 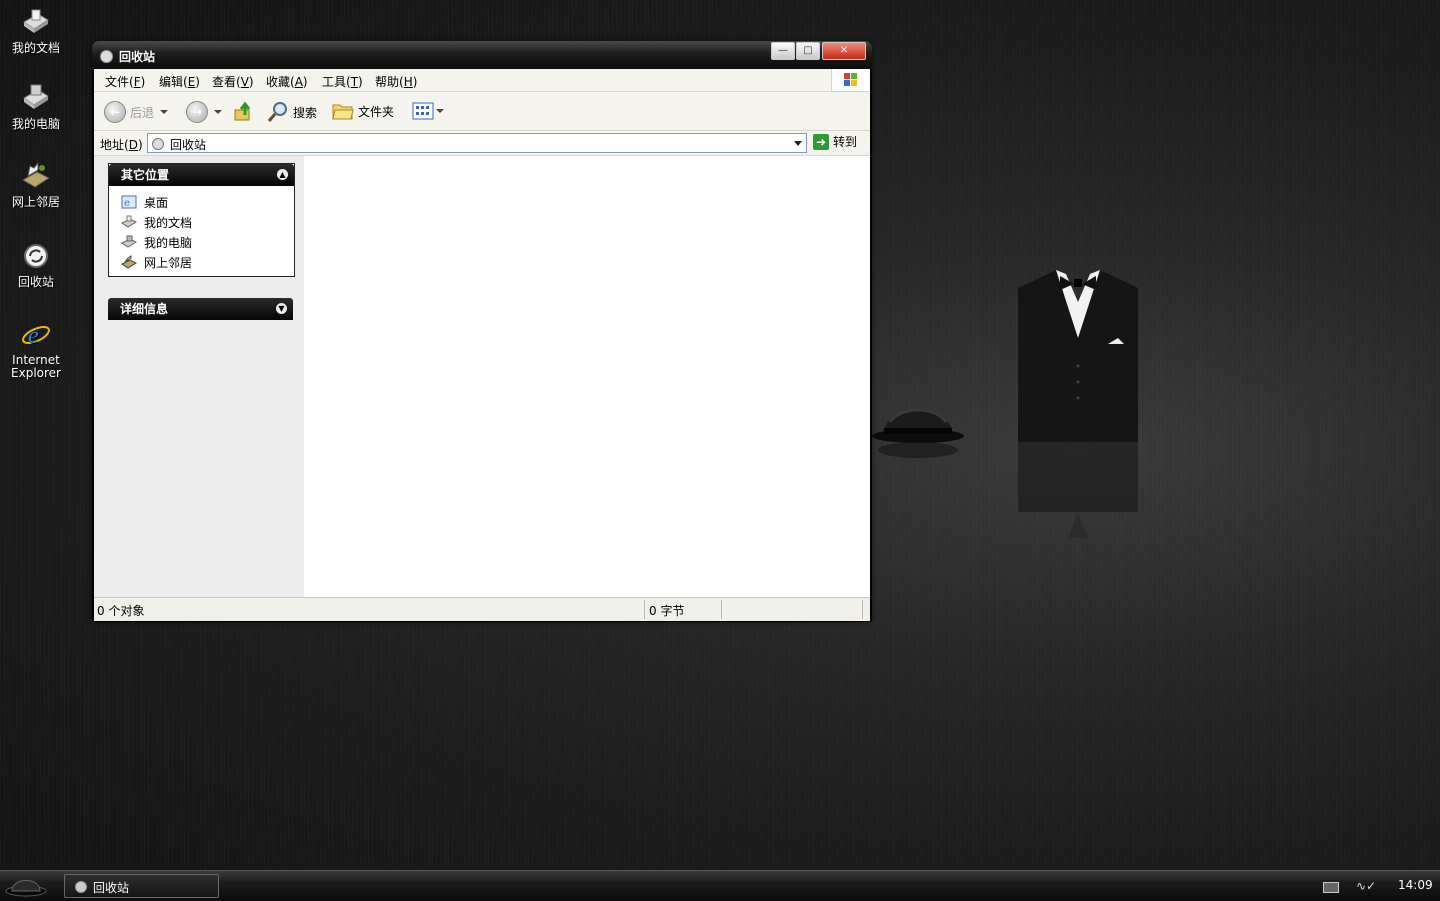 What do you see at coordinates (292, 112) in the screenshot?
I see `search-button: 搜索` at bounding box center [292, 112].